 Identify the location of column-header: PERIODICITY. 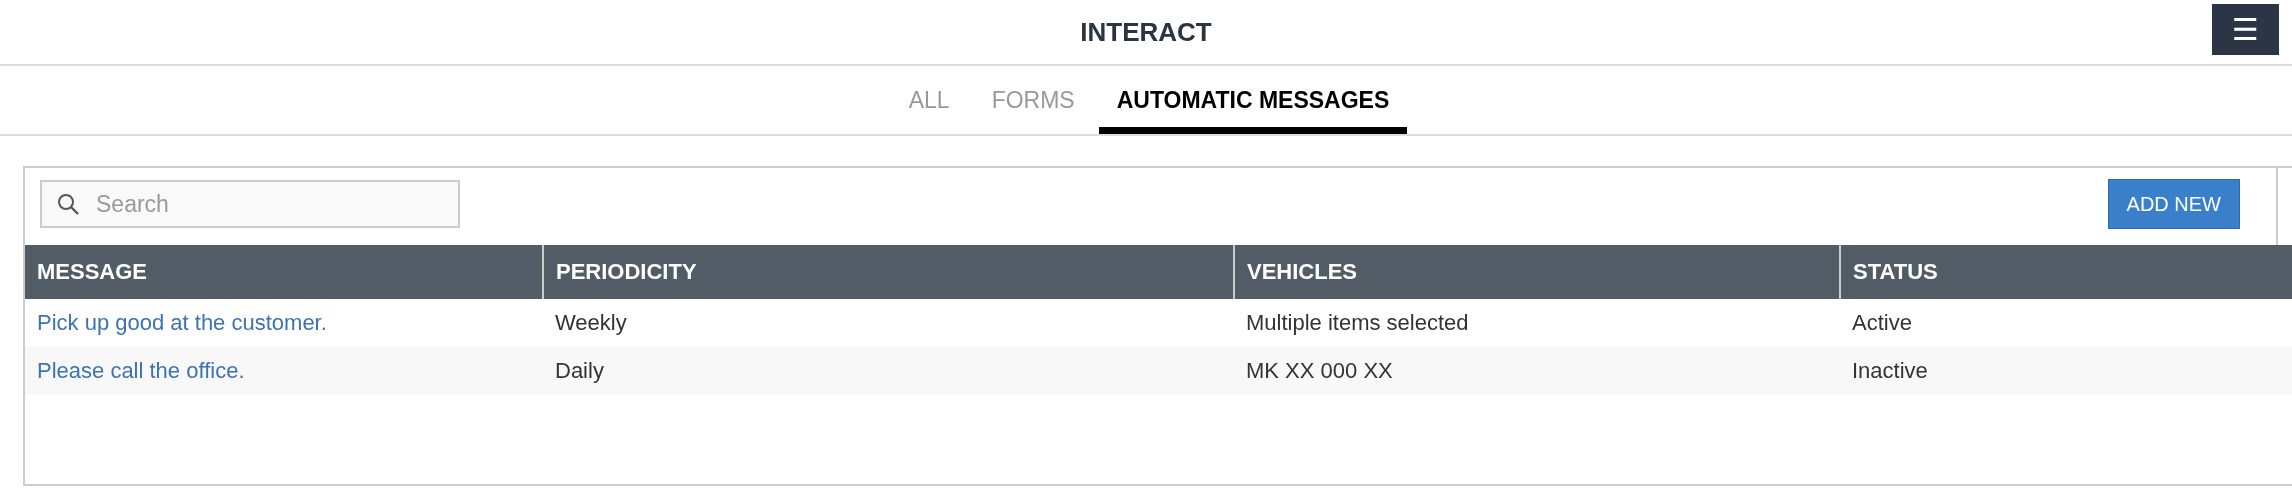
(888, 272).